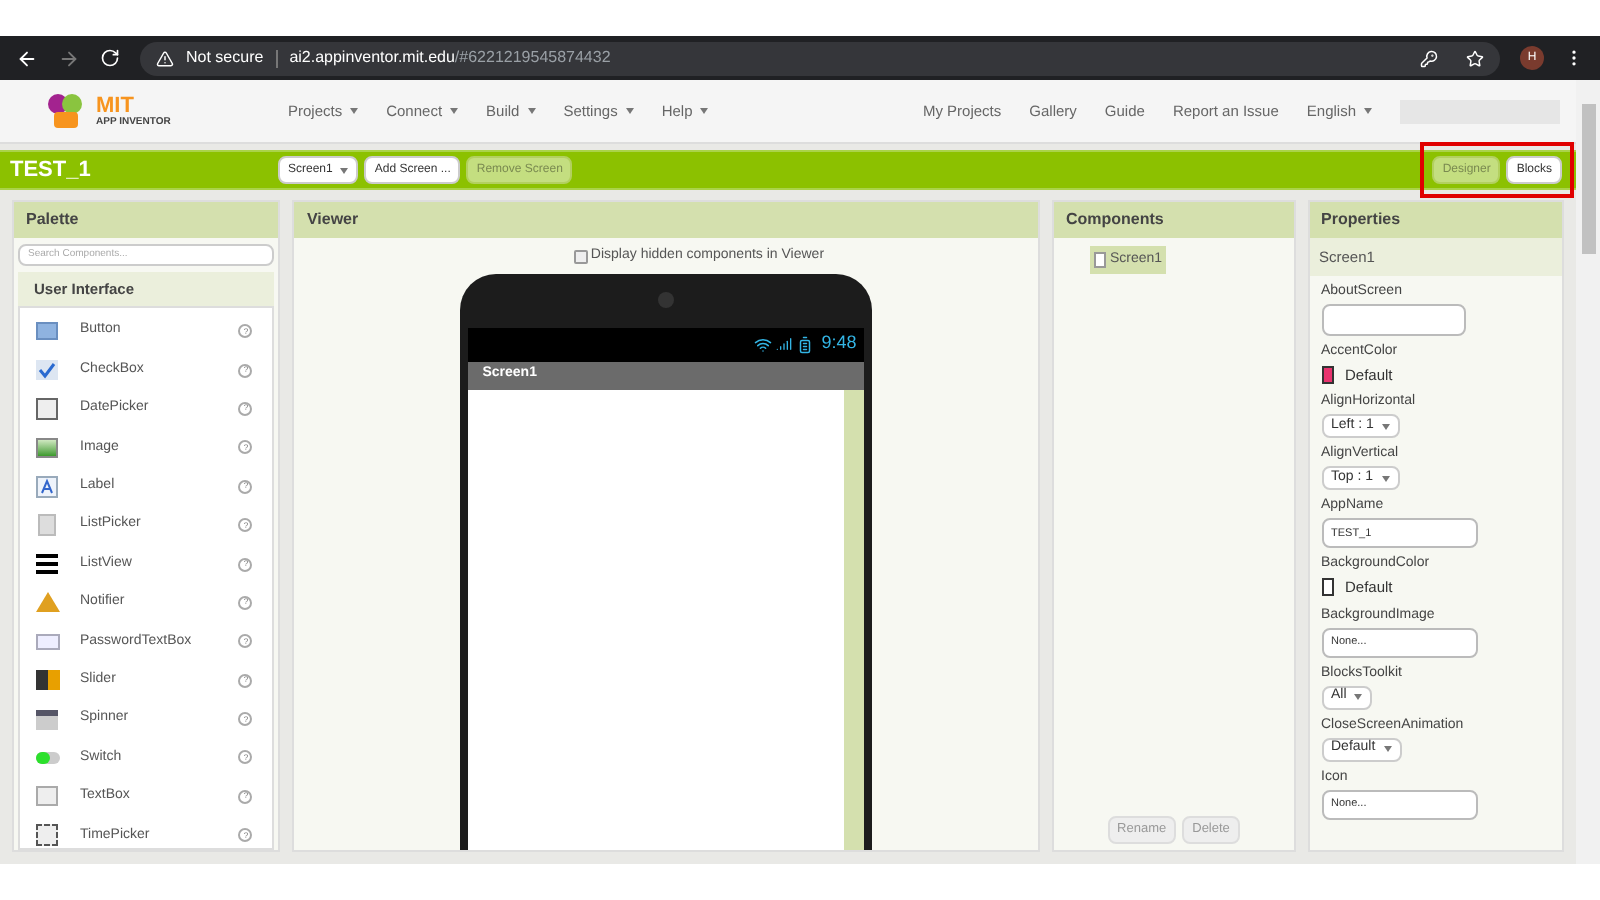  Describe the element at coordinates (225, 58) in the screenshot. I see `security-label: Not secure` at that location.